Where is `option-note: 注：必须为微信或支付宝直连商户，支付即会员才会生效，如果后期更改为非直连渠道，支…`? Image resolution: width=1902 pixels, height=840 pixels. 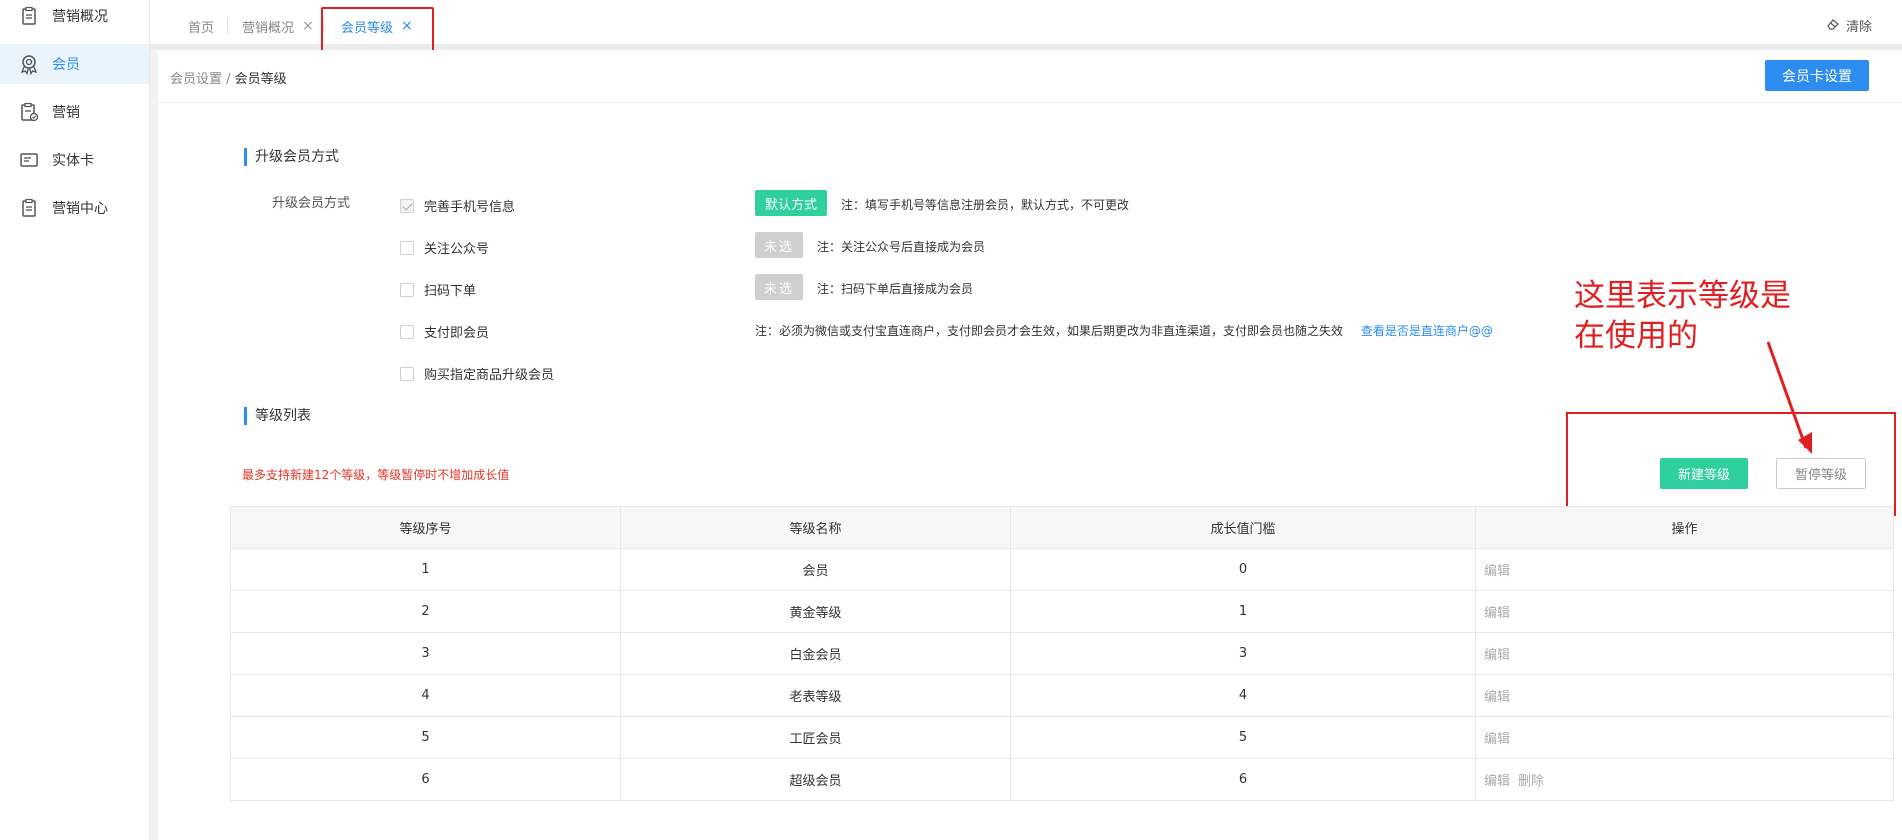 option-note: 注：必须为微信或支付宝直连商户，支付即会员才会生效，如果后期更改为非直连渠道，支… is located at coordinates (1124, 330).